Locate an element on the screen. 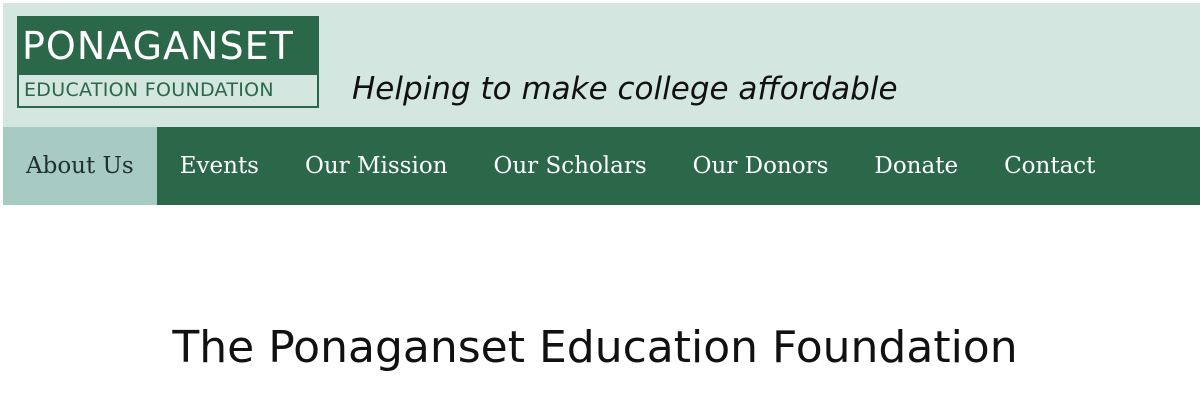  site-tagline: Helping to make college affordable is located at coordinates (625, 89).